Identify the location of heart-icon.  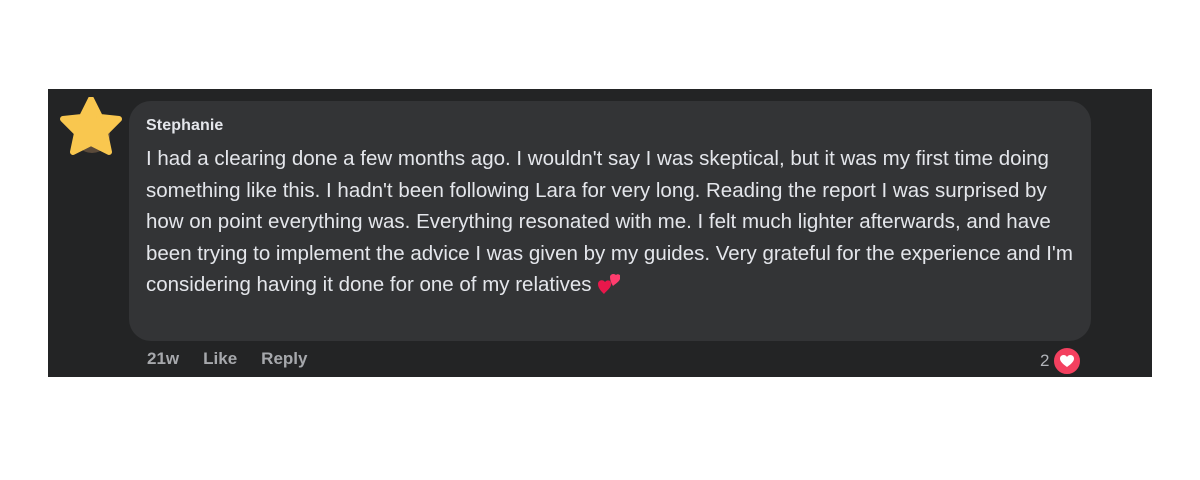
(1067, 361).